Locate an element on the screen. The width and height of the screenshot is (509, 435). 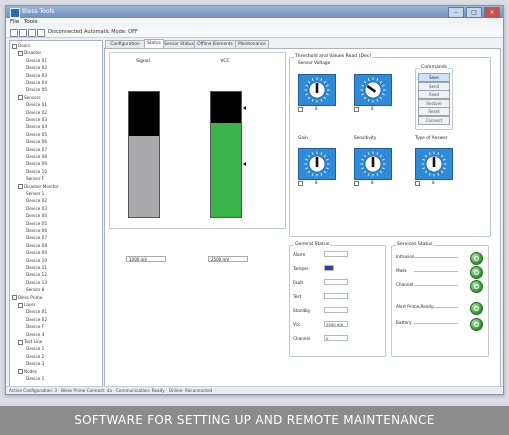
tab-sensor-status: Sensor Status is located at coordinates (179, 44).